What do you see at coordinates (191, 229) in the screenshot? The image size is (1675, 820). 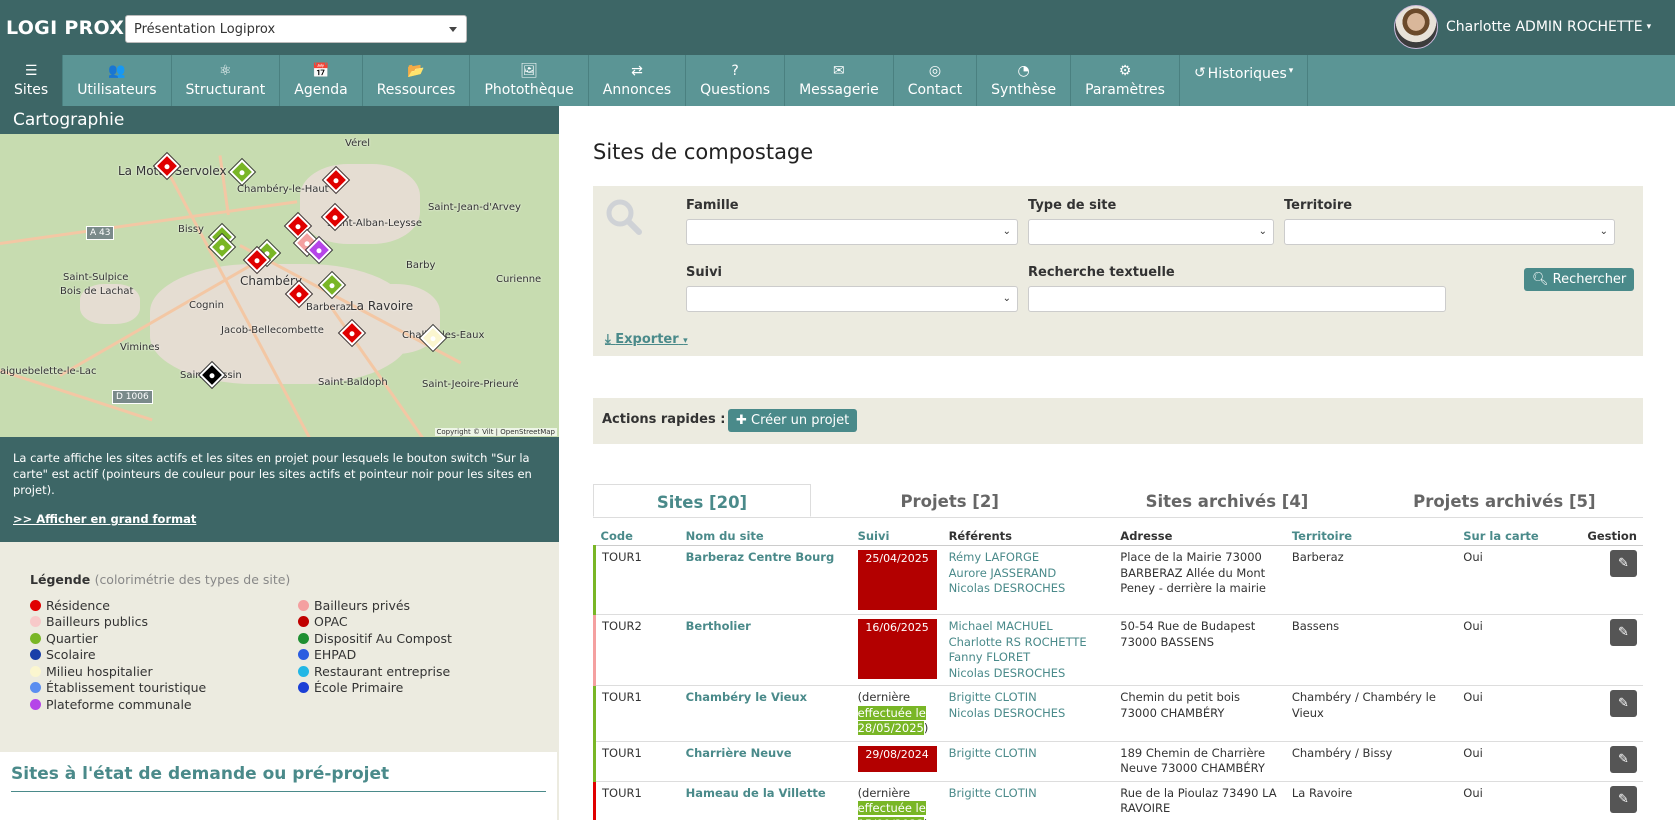 I see `map-label: Bissy` at bounding box center [191, 229].